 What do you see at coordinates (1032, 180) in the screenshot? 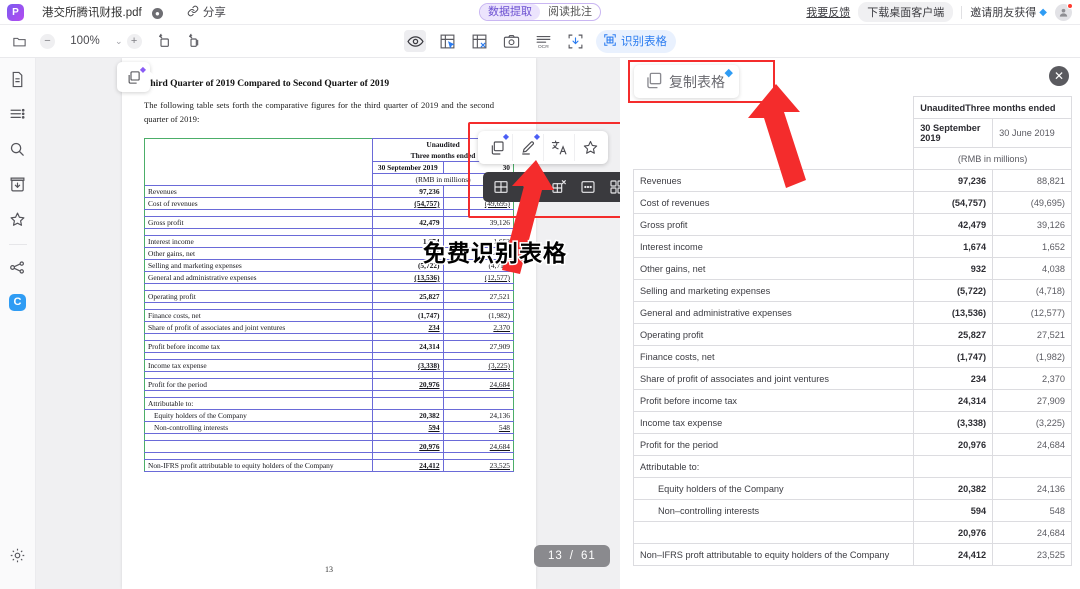
I see `row-value-jun2019: 88,821` at bounding box center [1032, 180].